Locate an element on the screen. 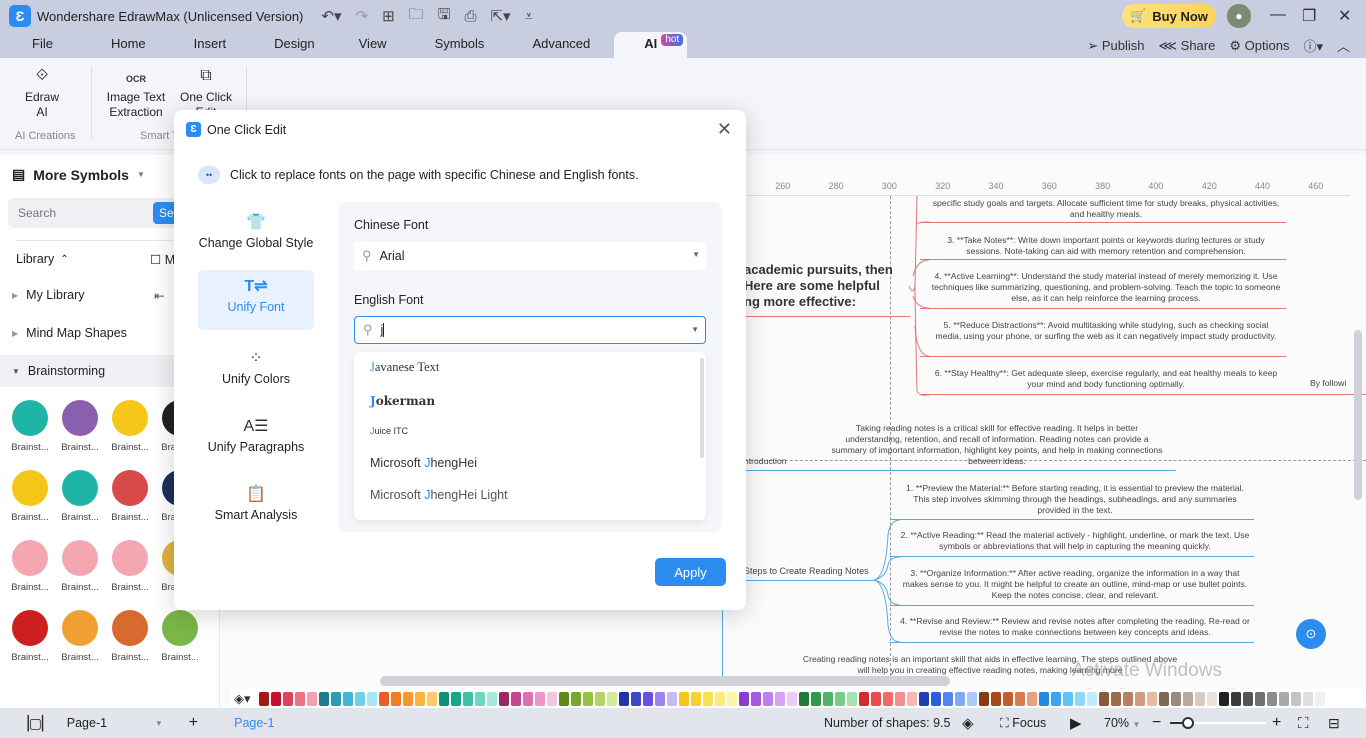  zoom-select: 70% ▼ is located at coordinates (1122, 723).